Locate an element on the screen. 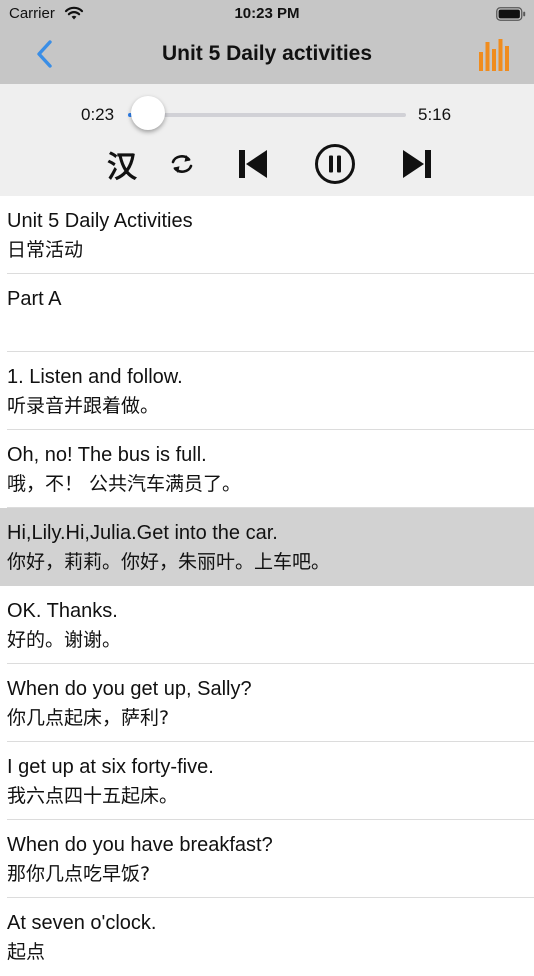 This screenshot has height=976, width=534. english-line: When do you get up, Sally? is located at coordinates (129, 689).